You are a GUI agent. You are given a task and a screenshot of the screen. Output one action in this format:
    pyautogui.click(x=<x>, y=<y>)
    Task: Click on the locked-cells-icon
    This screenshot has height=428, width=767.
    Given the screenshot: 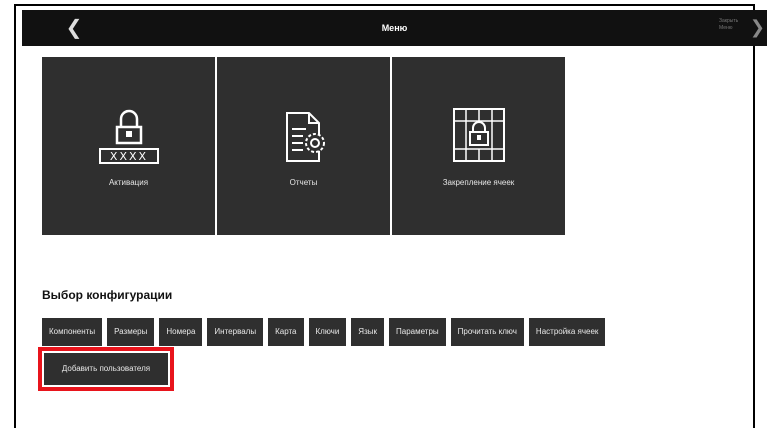 What is the action you would take?
    pyautogui.click(x=478, y=135)
    